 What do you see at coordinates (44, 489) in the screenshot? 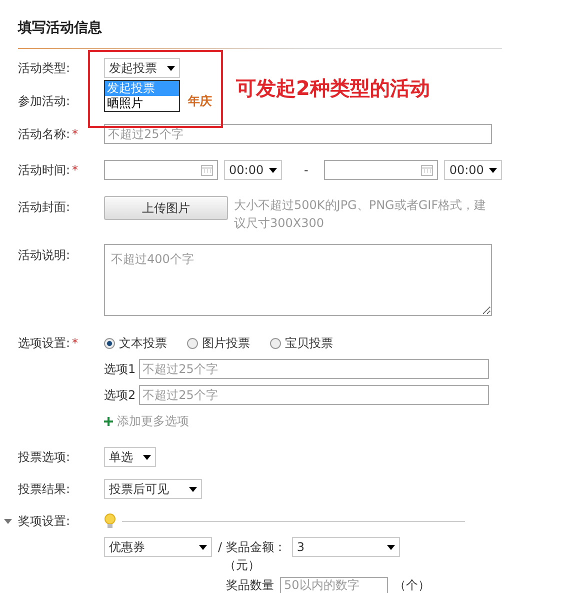
I see `field-label: 投票结果:` at bounding box center [44, 489].